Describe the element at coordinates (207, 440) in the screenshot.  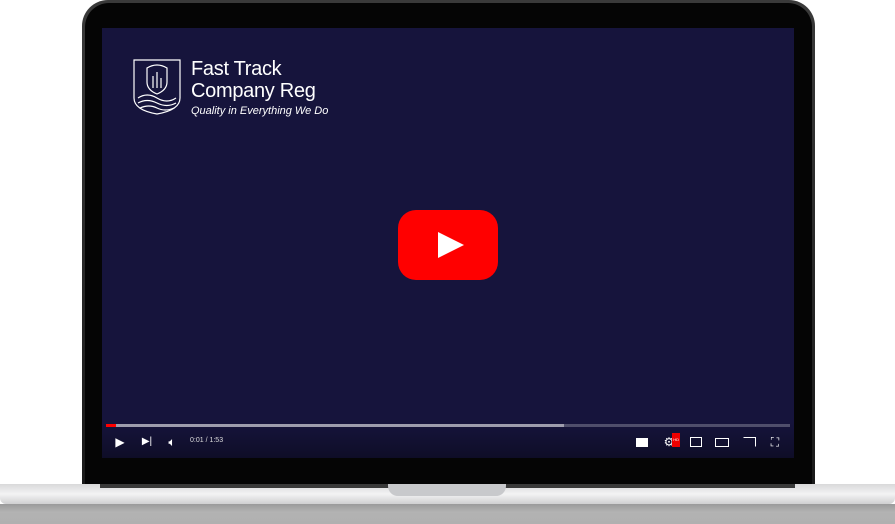
I see `time-display: 0:01 / 1:53` at that location.